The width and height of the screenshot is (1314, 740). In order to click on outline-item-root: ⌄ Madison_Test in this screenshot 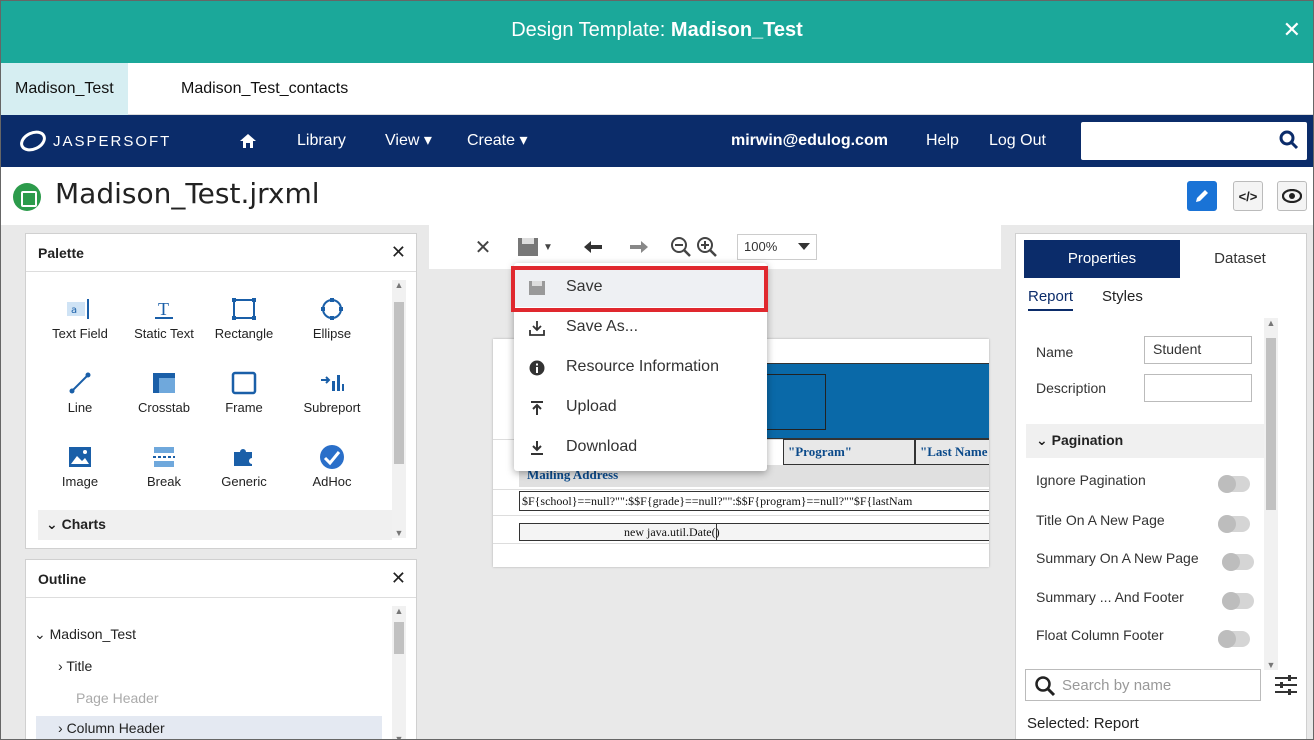, I will do `click(85, 634)`.